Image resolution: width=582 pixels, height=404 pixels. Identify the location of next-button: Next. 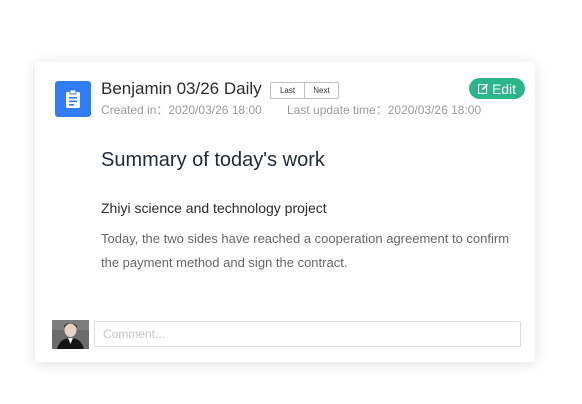
(321, 90).